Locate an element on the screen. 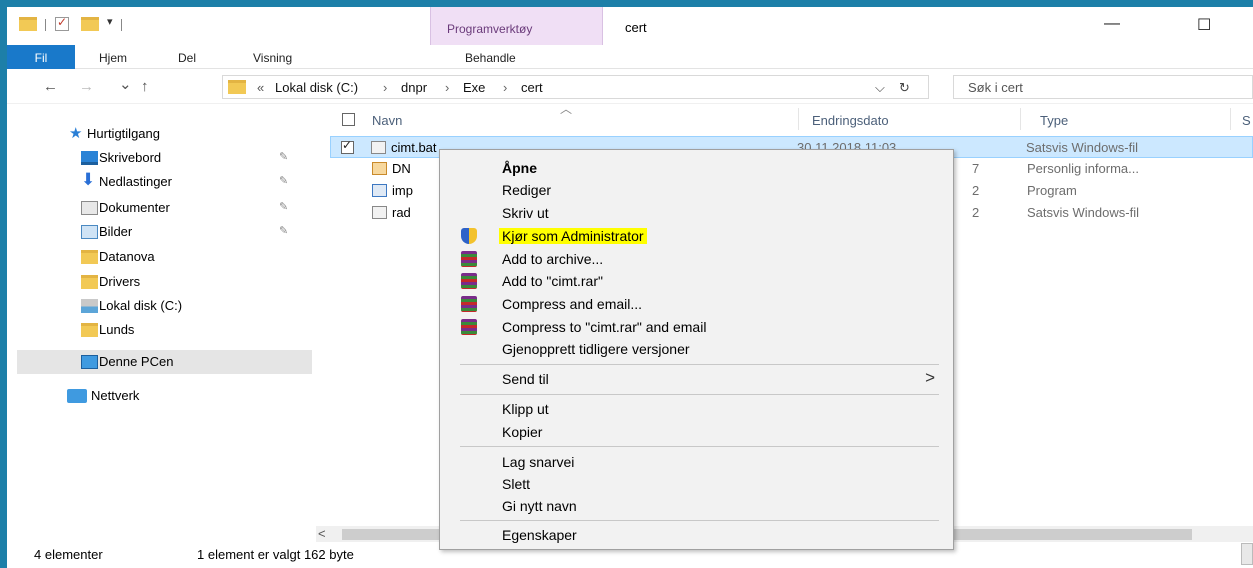  back-button: ← is located at coordinates (50, 86).